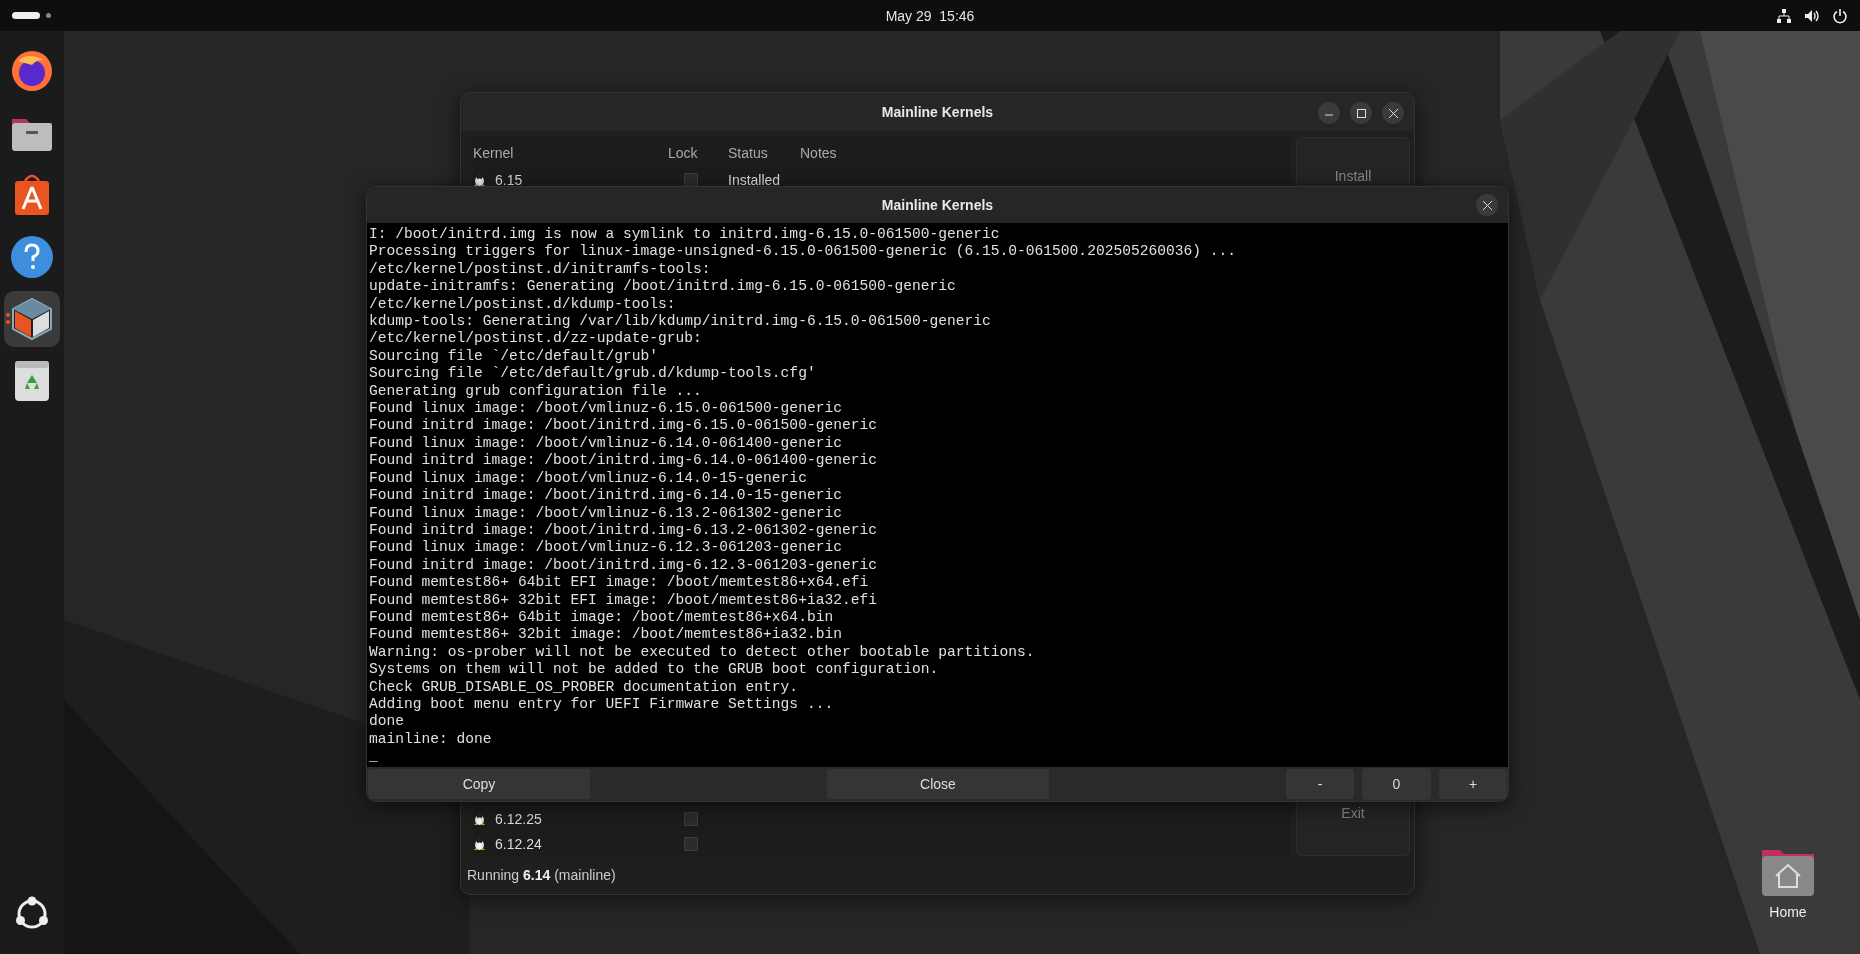 Image resolution: width=1860 pixels, height=954 pixels. I want to click on log-line: Found initrd image: /boot/initrd.img-6.14.0-15-generic, so click(606, 496).